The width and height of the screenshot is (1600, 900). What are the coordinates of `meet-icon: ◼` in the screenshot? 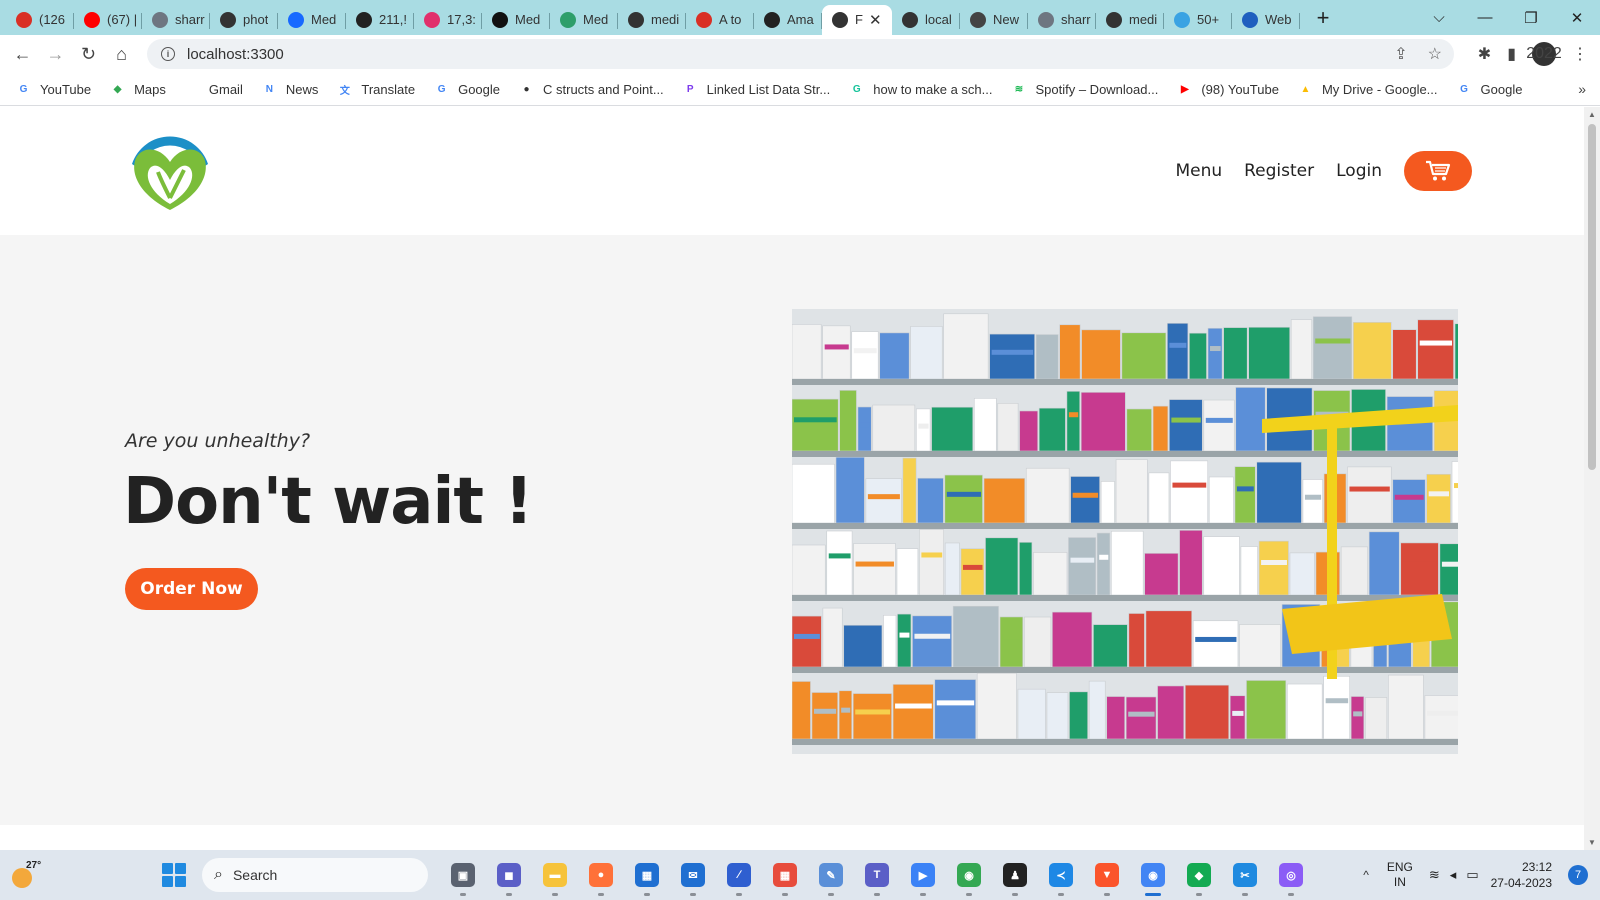 It's located at (509, 875).